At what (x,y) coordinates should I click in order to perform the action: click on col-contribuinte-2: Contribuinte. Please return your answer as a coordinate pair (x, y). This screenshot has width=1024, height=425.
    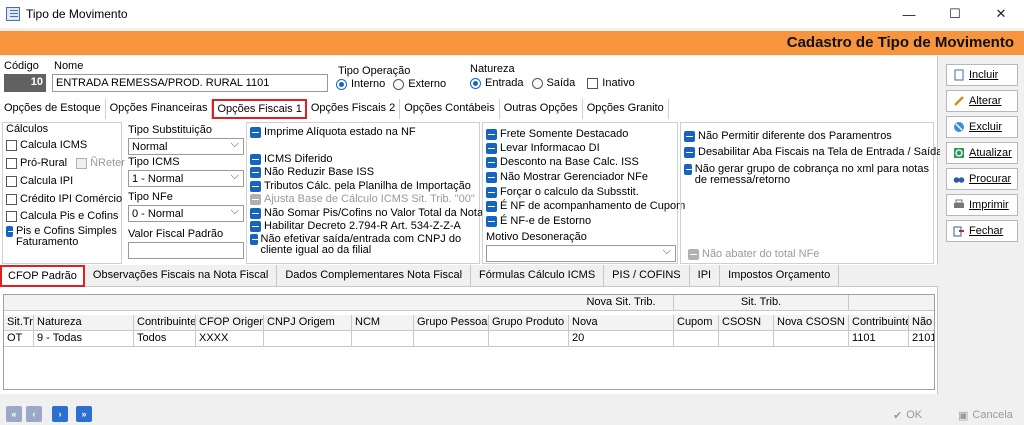
    Looking at the image, I should click on (879, 323).